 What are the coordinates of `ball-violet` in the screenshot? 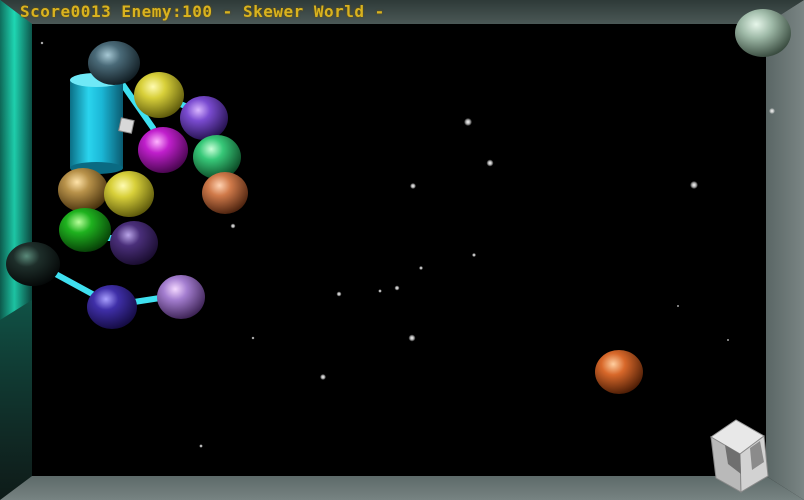 It's located at (112, 307).